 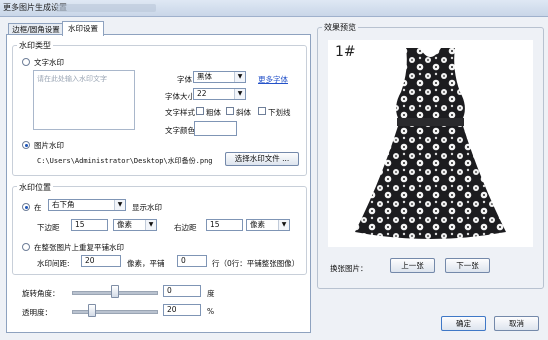 What do you see at coordinates (101, 261) in the screenshot?
I see `spacing-input: 20` at bounding box center [101, 261].